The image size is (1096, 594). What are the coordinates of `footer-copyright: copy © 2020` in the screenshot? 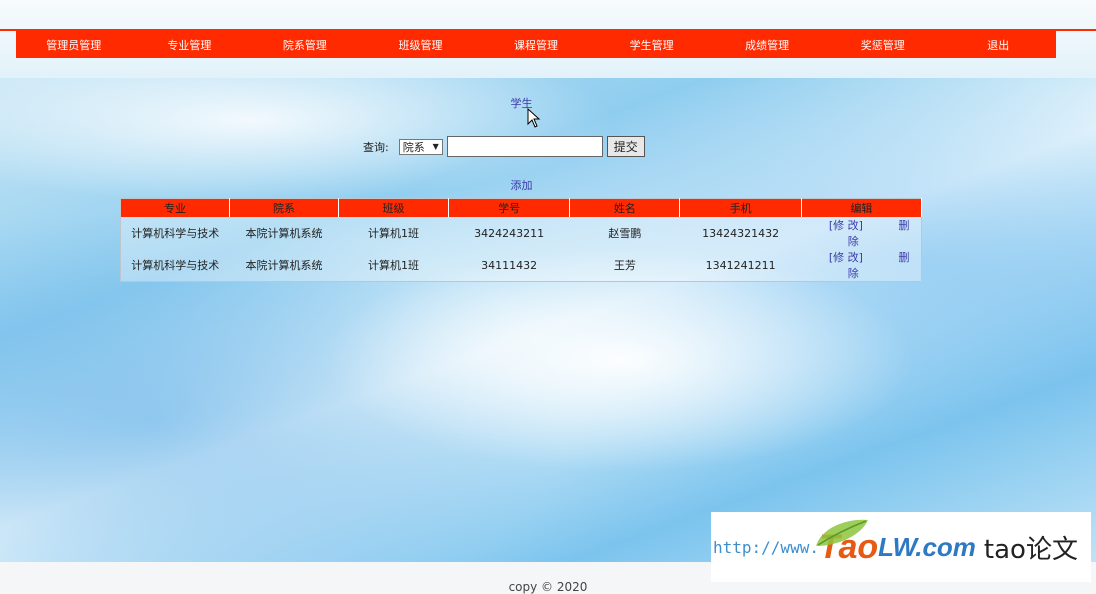 It's located at (548, 587).